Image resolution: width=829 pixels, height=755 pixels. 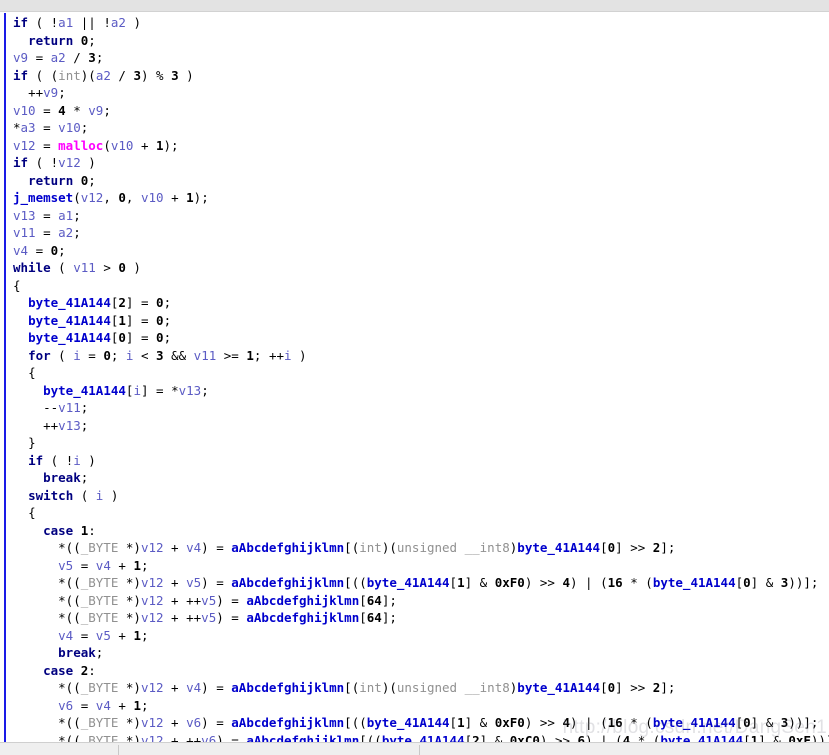 What do you see at coordinates (137, 75) in the screenshot?
I see `code-token-num: 3` at bounding box center [137, 75].